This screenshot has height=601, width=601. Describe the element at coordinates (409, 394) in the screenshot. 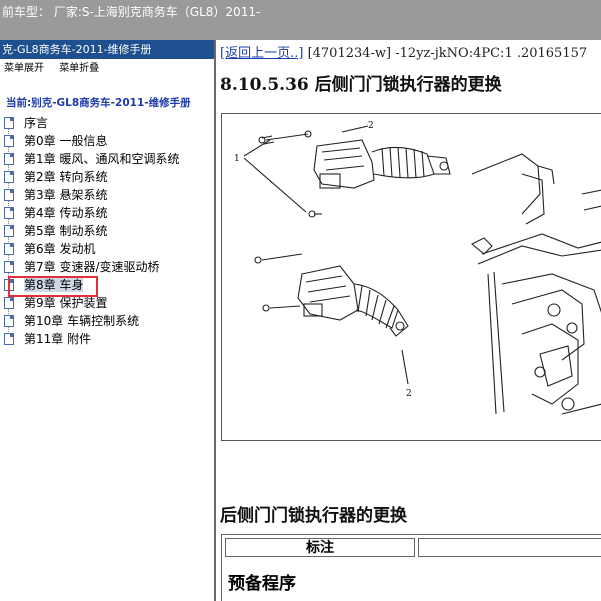

I see `callout-2-bottom: 2` at that location.